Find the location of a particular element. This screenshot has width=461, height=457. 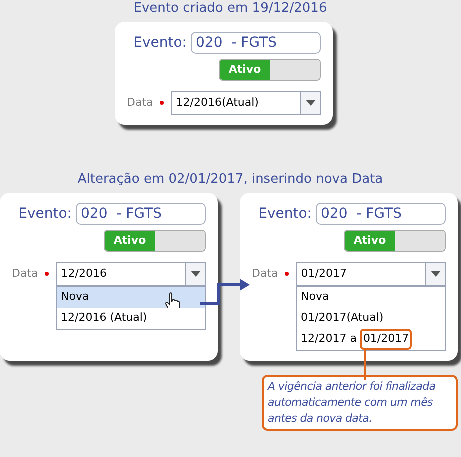

data-select: 12/2016(Atual) is located at coordinates (246, 103).